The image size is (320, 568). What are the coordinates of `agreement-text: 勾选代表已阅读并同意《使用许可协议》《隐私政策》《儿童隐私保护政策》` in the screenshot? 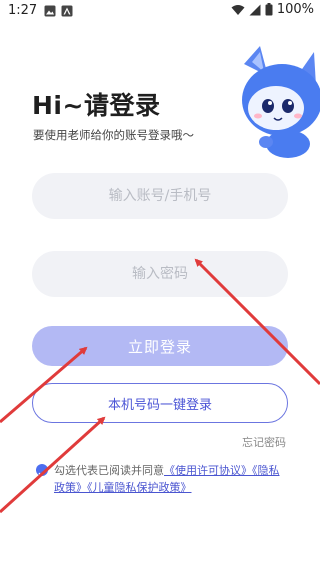 It's located at (171, 479).